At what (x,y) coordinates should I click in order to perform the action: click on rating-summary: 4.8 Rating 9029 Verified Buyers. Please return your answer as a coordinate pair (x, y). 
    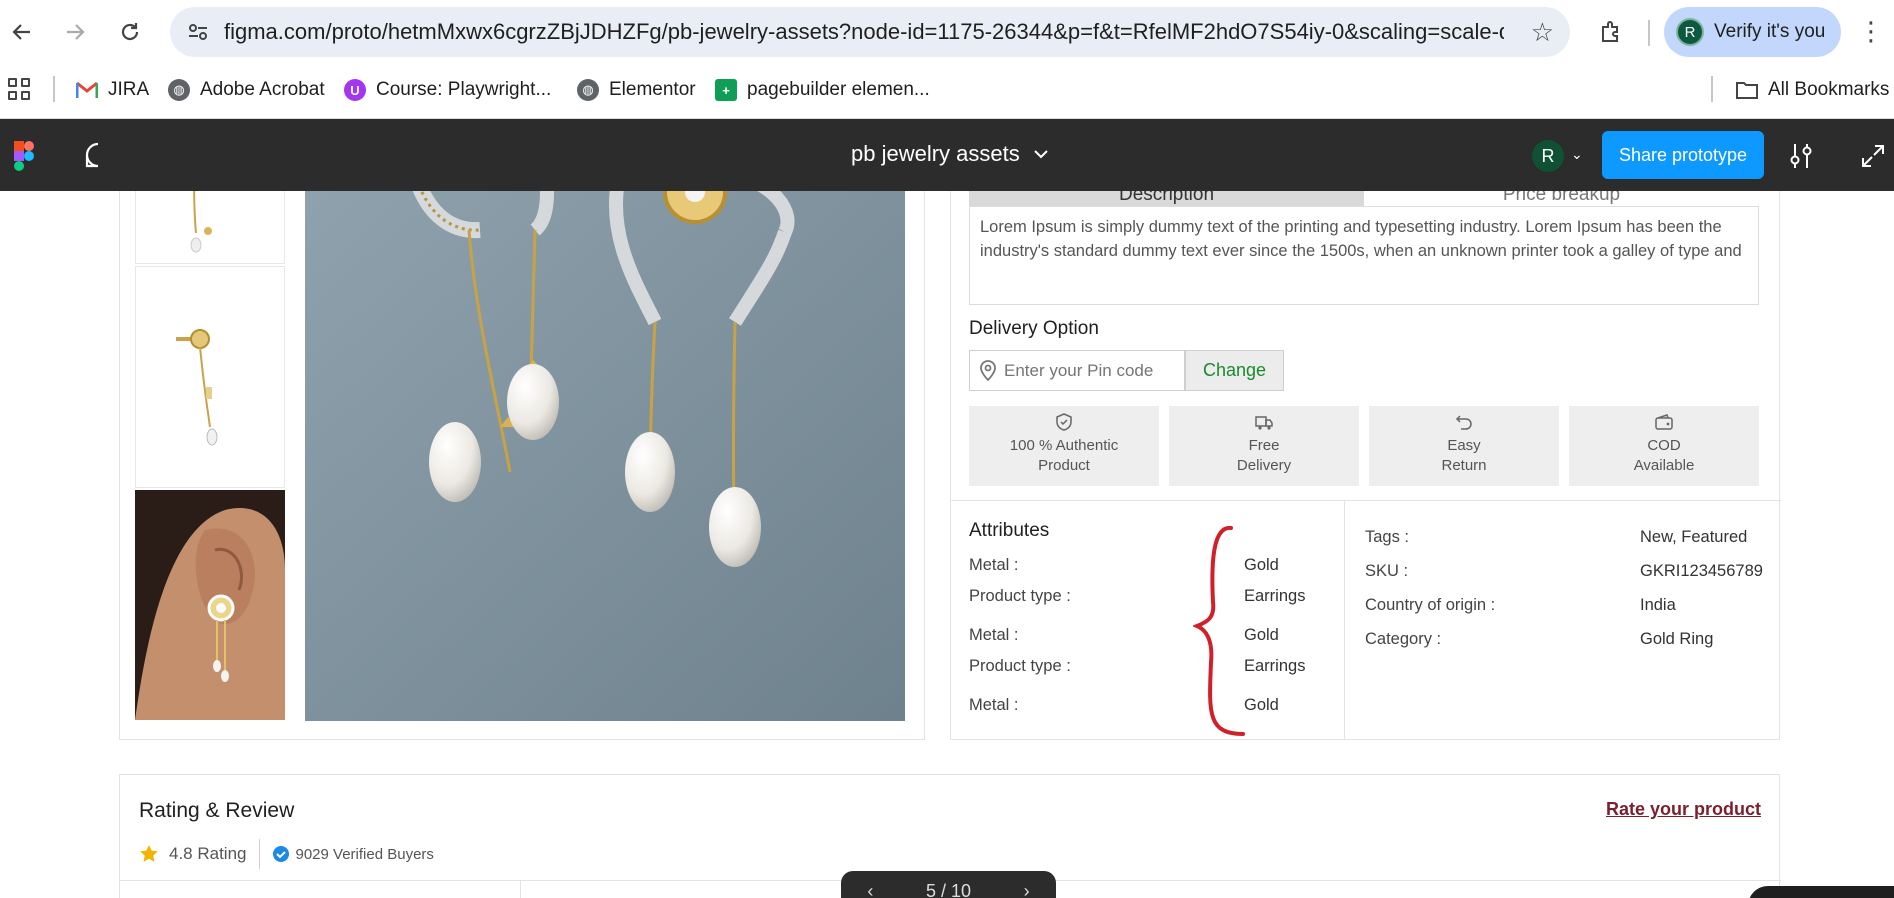
    Looking at the image, I should click on (286, 854).